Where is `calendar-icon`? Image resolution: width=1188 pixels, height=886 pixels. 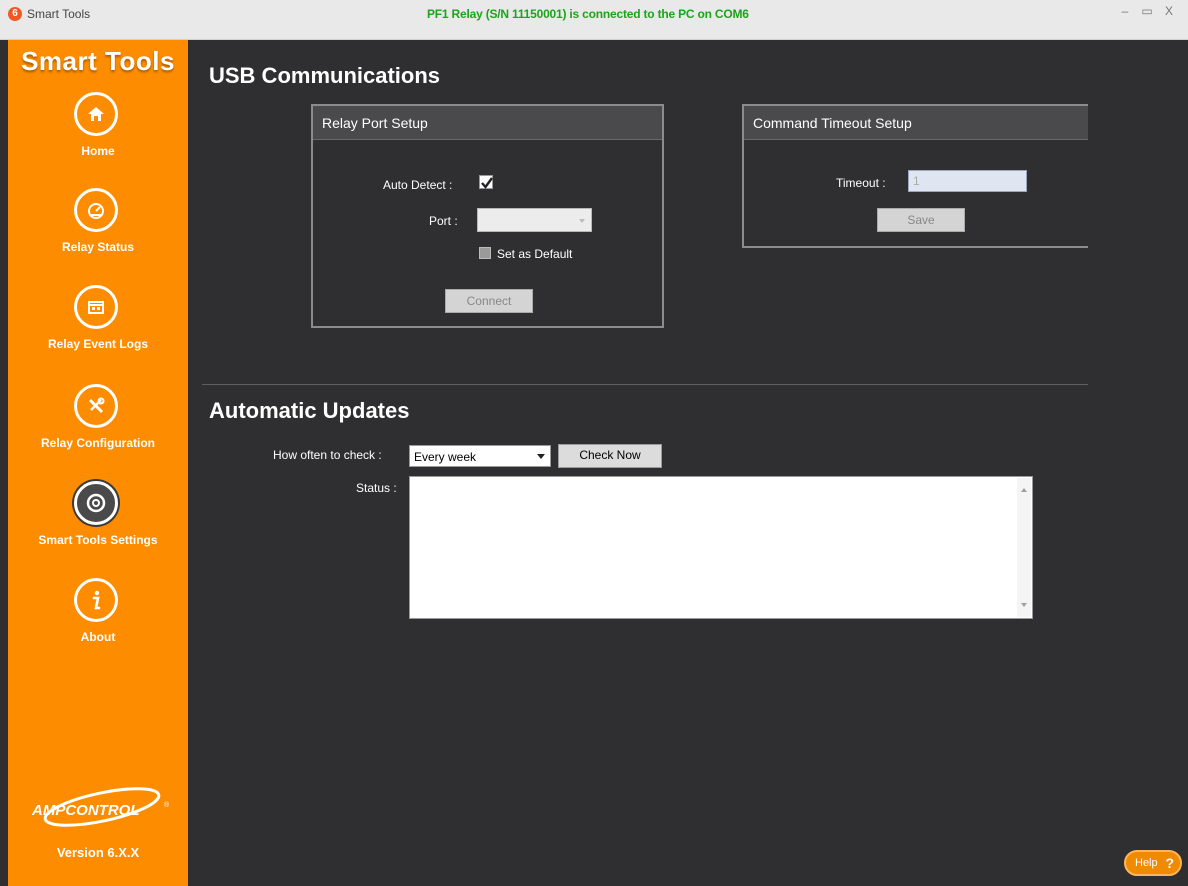 calendar-icon is located at coordinates (96, 307).